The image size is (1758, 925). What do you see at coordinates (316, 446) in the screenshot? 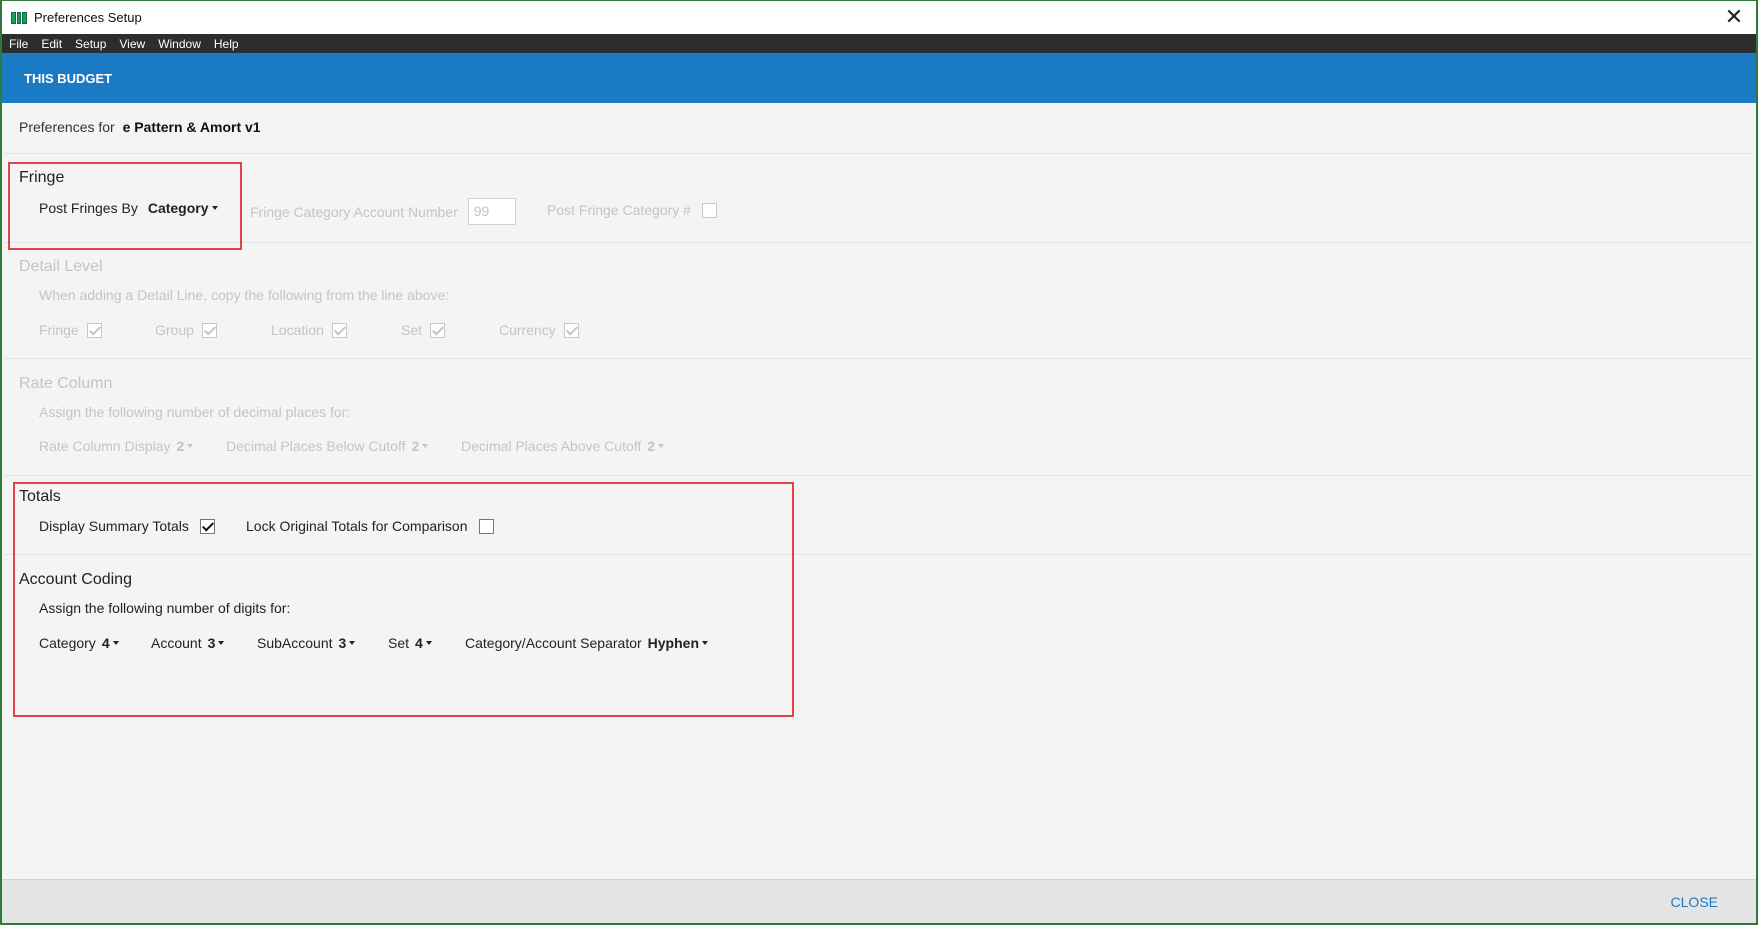
I see `decimal-below-label: Decimal Places Below Cutoff` at bounding box center [316, 446].